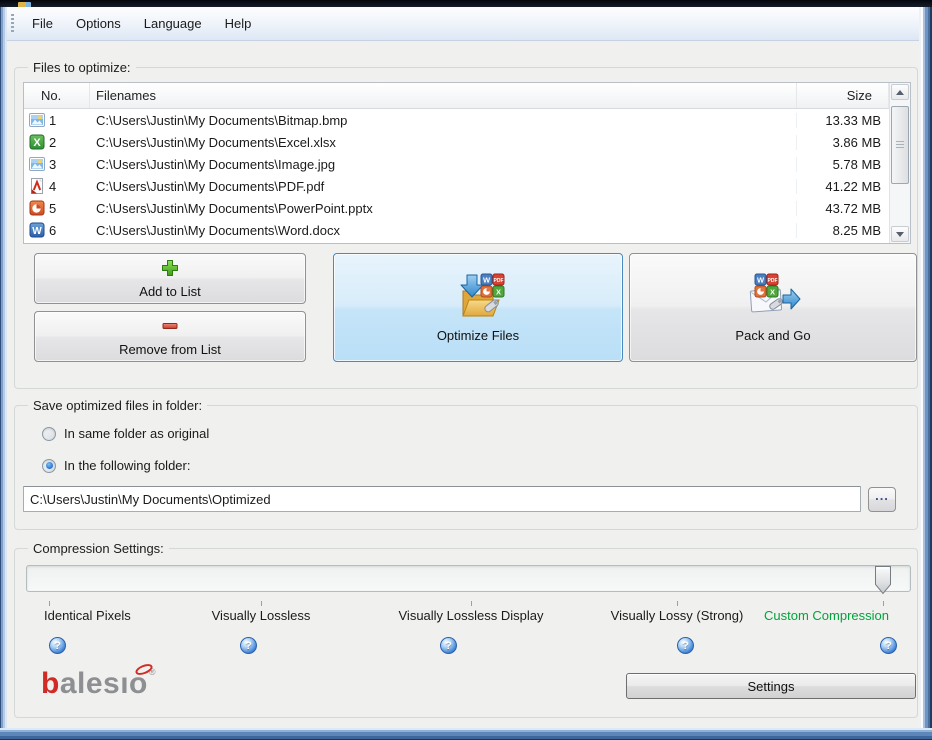 Image resolution: width=932 pixels, height=740 pixels. I want to click on menu-file: File, so click(42, 23).